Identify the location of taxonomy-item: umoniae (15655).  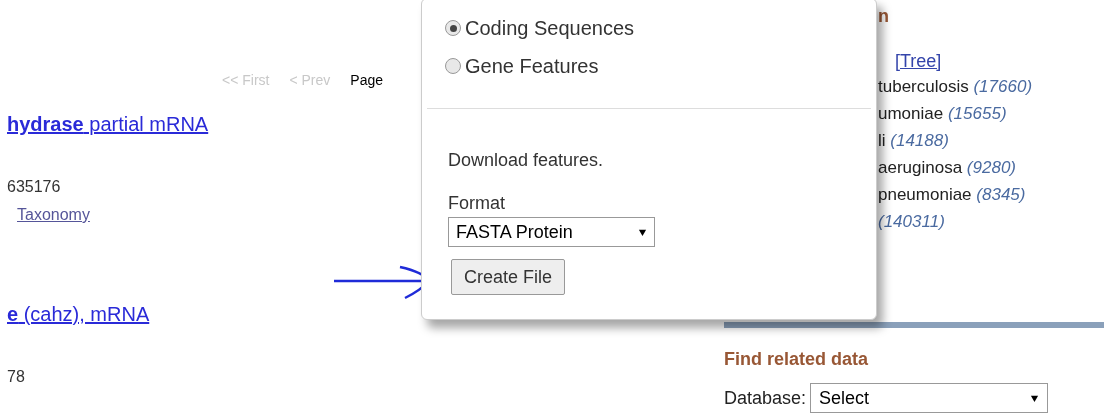
(991, 113).